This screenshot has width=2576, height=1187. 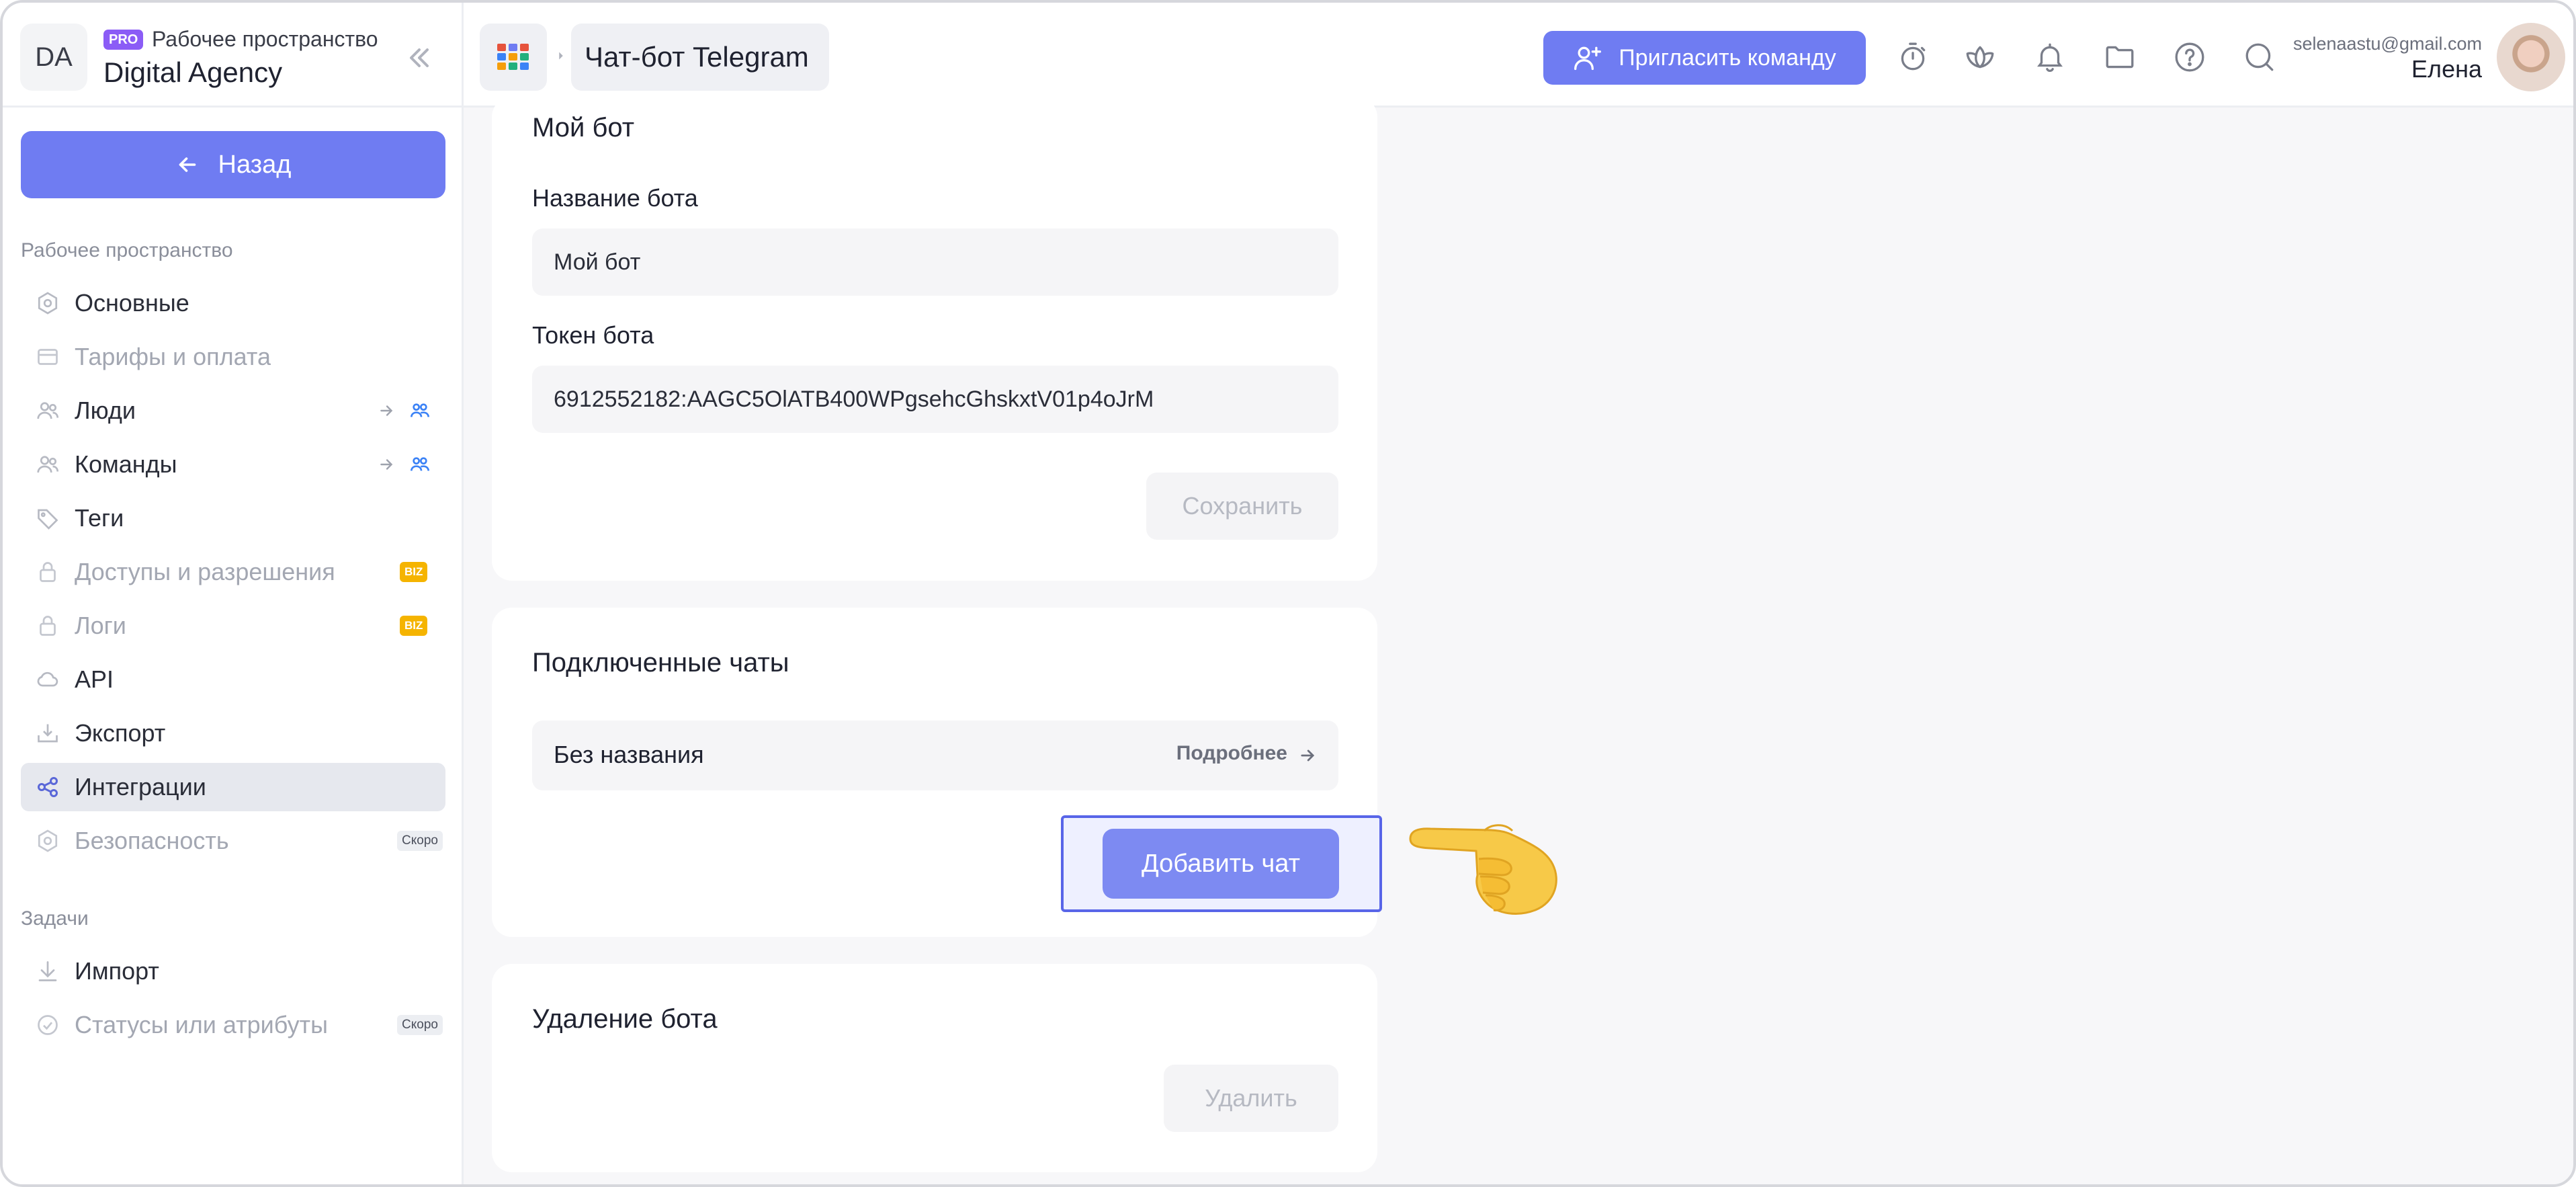 I want to click on cloud-icon, so click(x=47, y=679).